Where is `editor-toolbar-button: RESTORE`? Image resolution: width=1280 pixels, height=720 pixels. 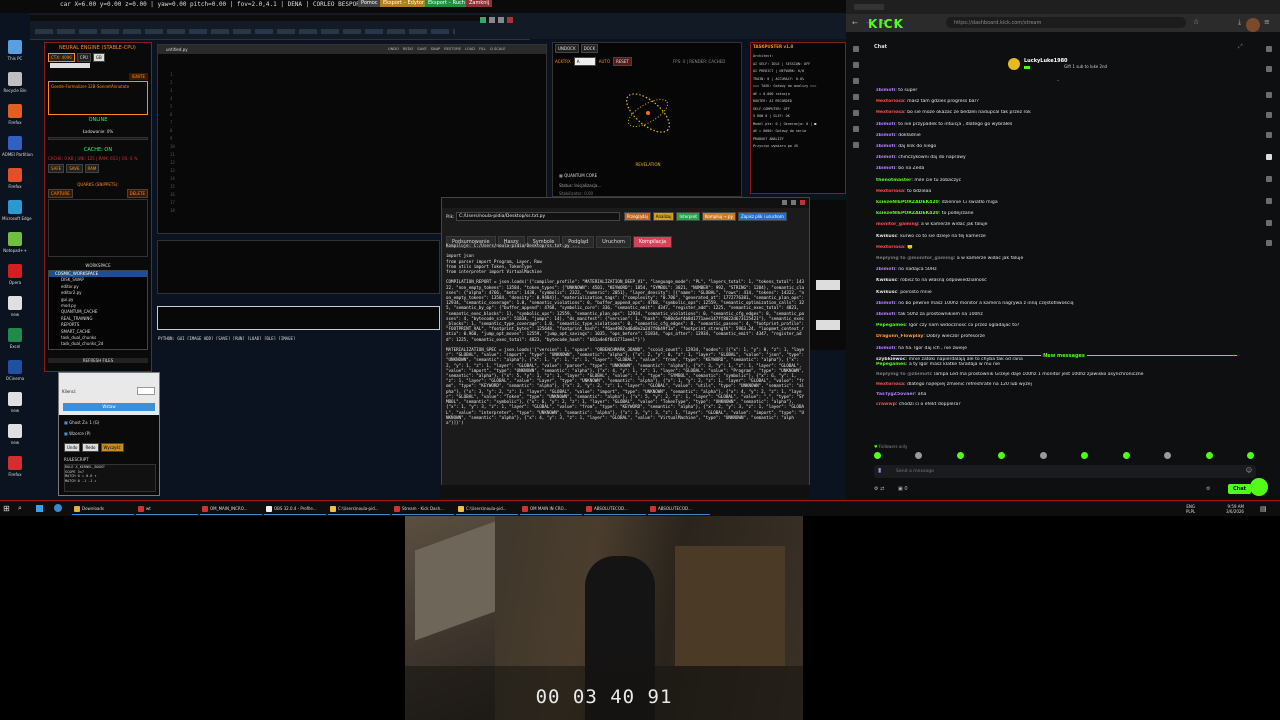 editor-toolbar-button: RESTORE is located at coordinates (452, 49).